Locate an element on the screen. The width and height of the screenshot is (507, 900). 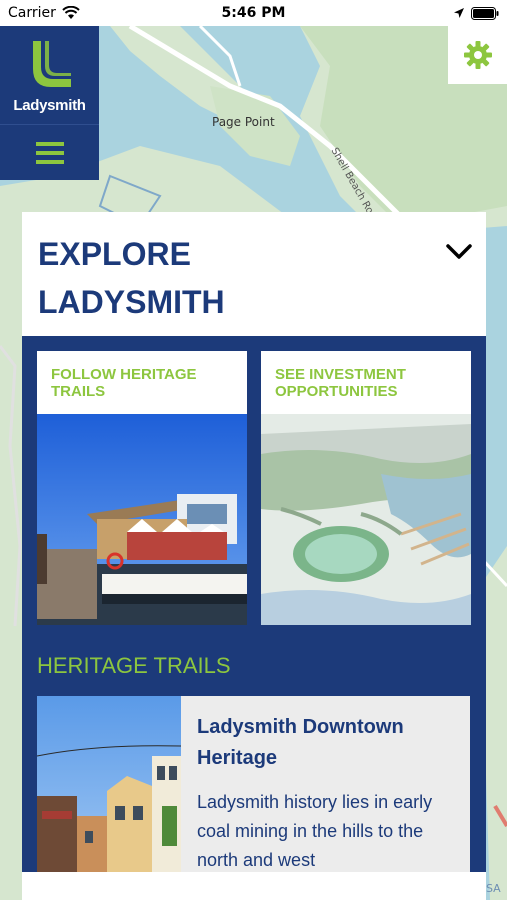
bottom-sheet is located at coordinates (254, 886).